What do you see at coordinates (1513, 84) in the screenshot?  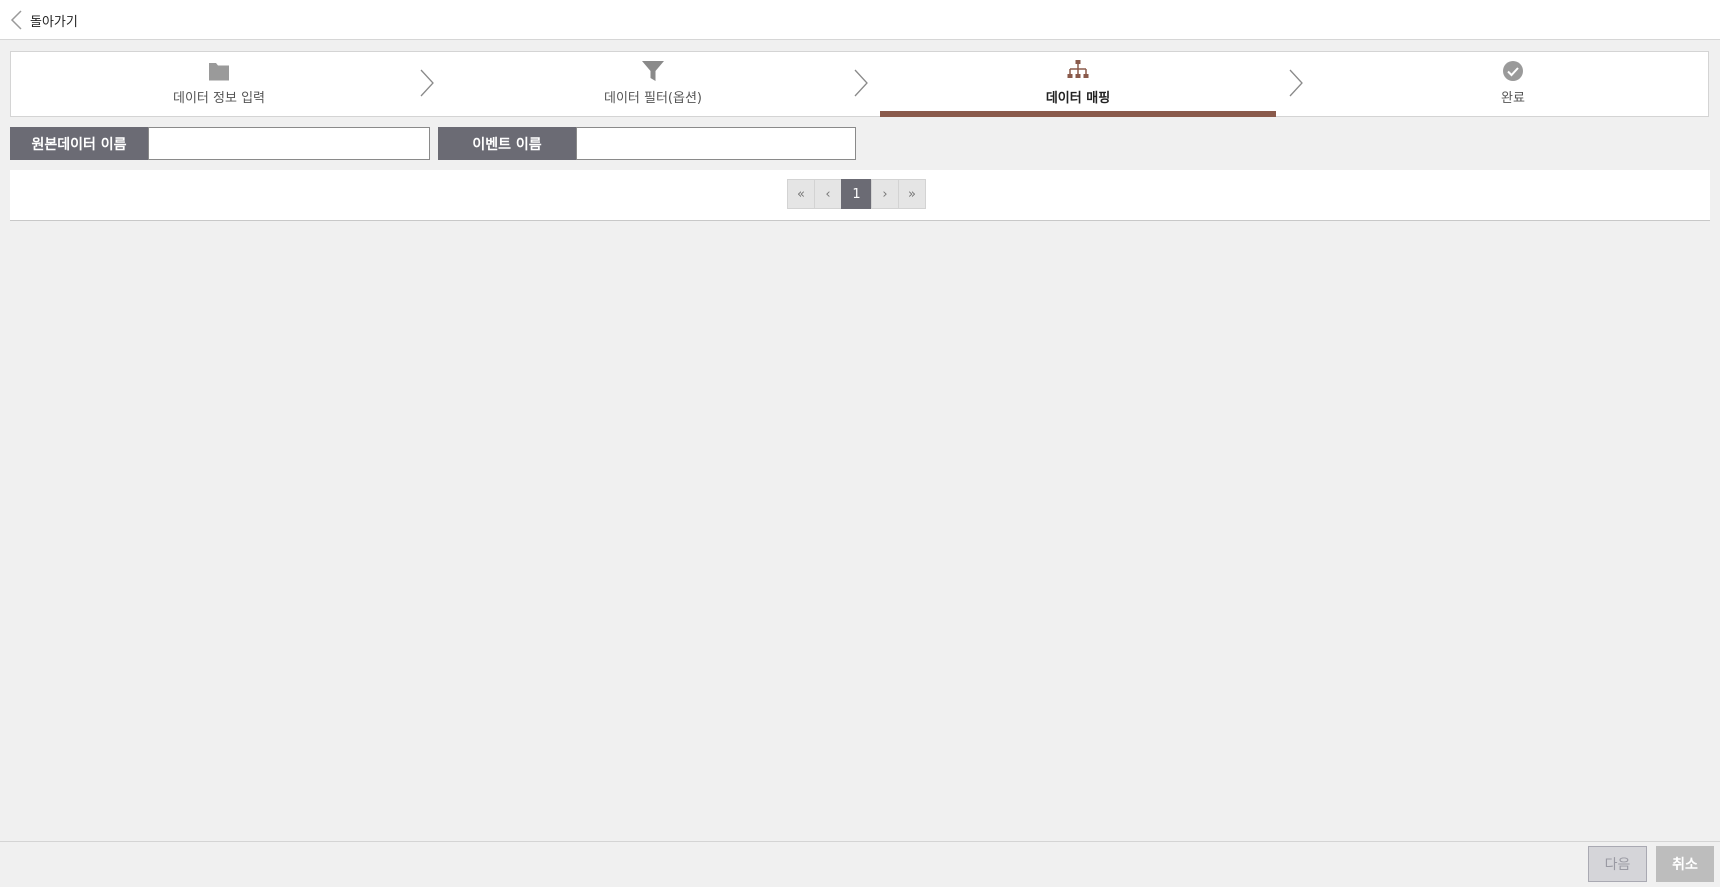 I see `step-complete: 완료` at bounding box center [1513, 84].